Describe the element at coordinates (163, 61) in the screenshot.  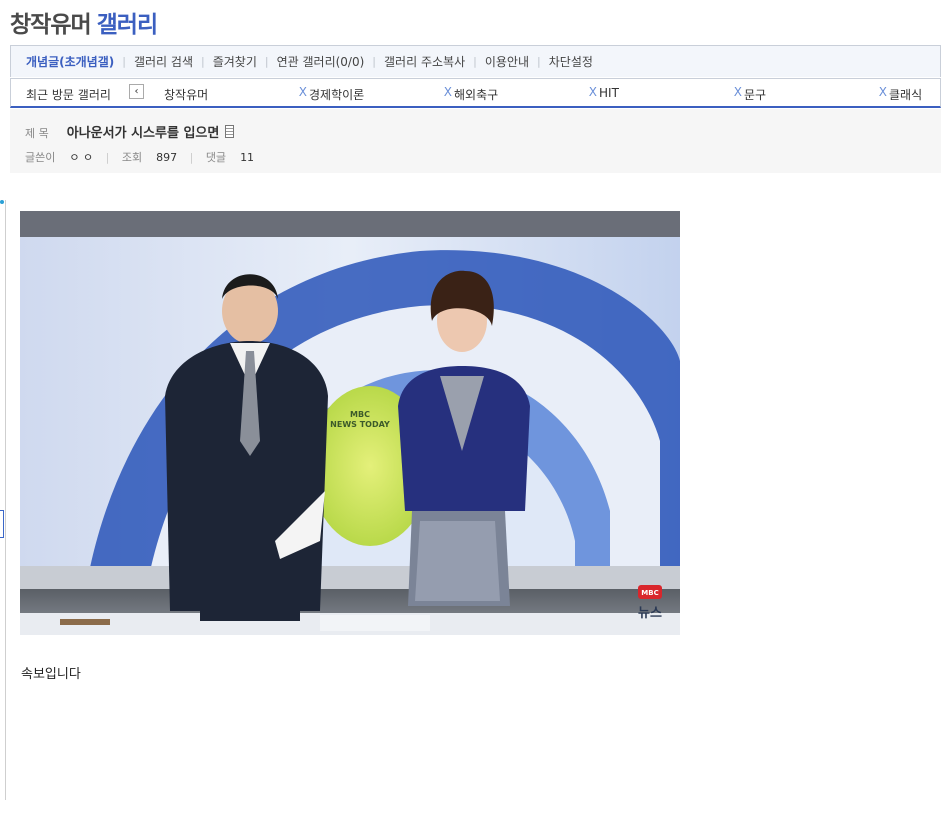
I see `menu-gallery-search: 갤러리 검색` at that location.